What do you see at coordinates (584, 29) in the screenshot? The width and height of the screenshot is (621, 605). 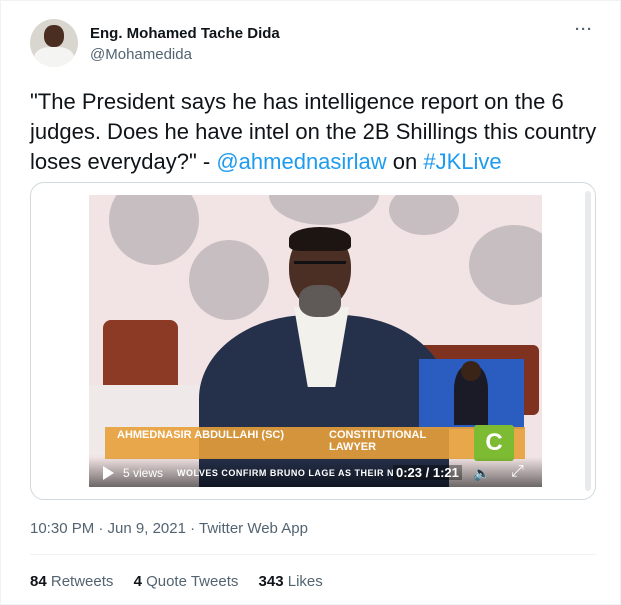 I see `more-horizontal-icon: ···` at bounding box center [584, 29].